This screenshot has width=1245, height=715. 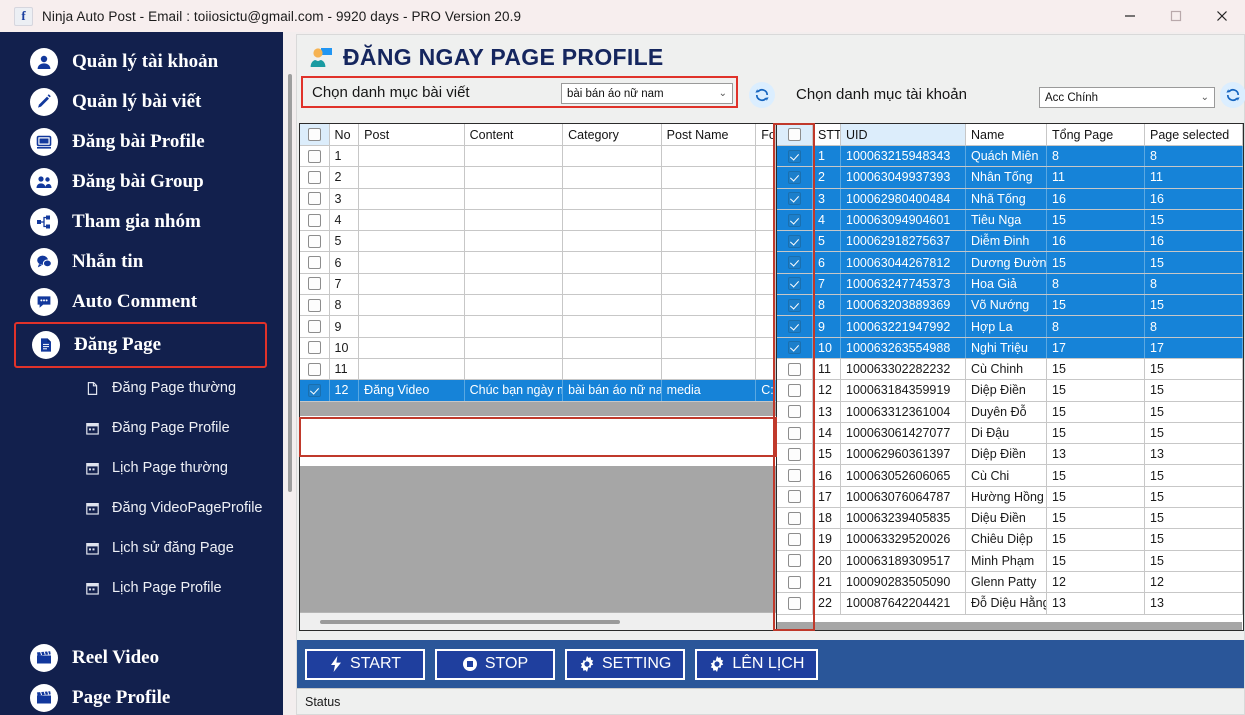 I want to click on sidebar-subitem-lich-page-thuong: Lịch Page thường, so click(x=141, y=468).